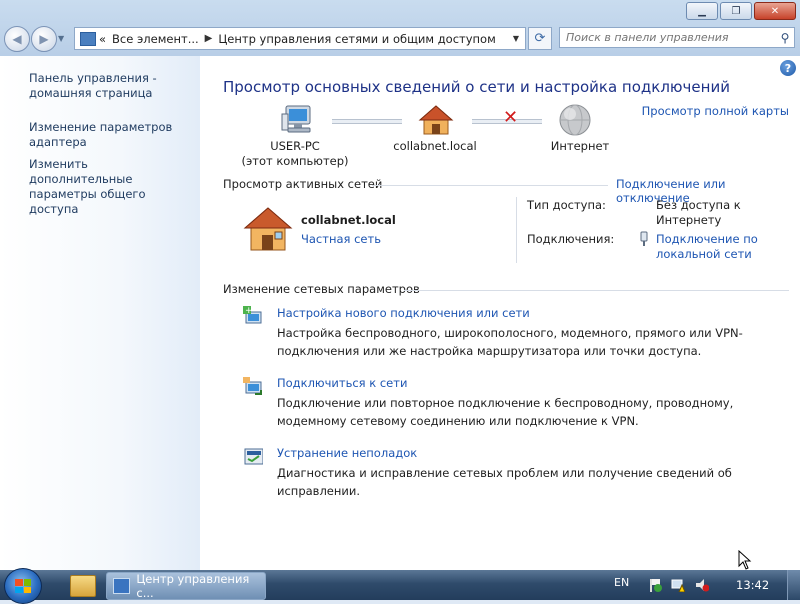  I want to click on help-icon: ?, so click(788, 68).